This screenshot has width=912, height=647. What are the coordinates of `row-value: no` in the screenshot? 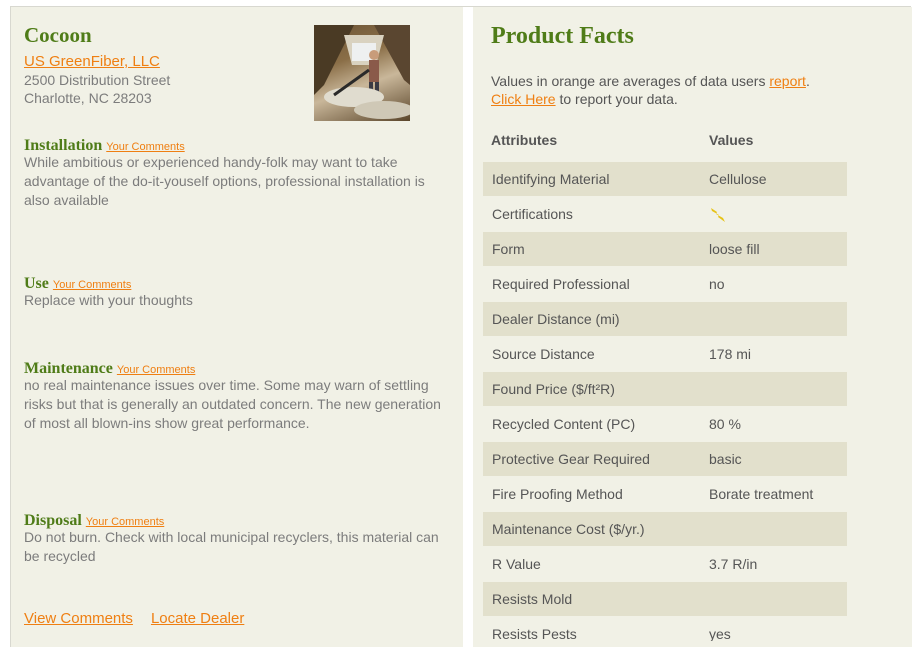 It's located at (717, 284).